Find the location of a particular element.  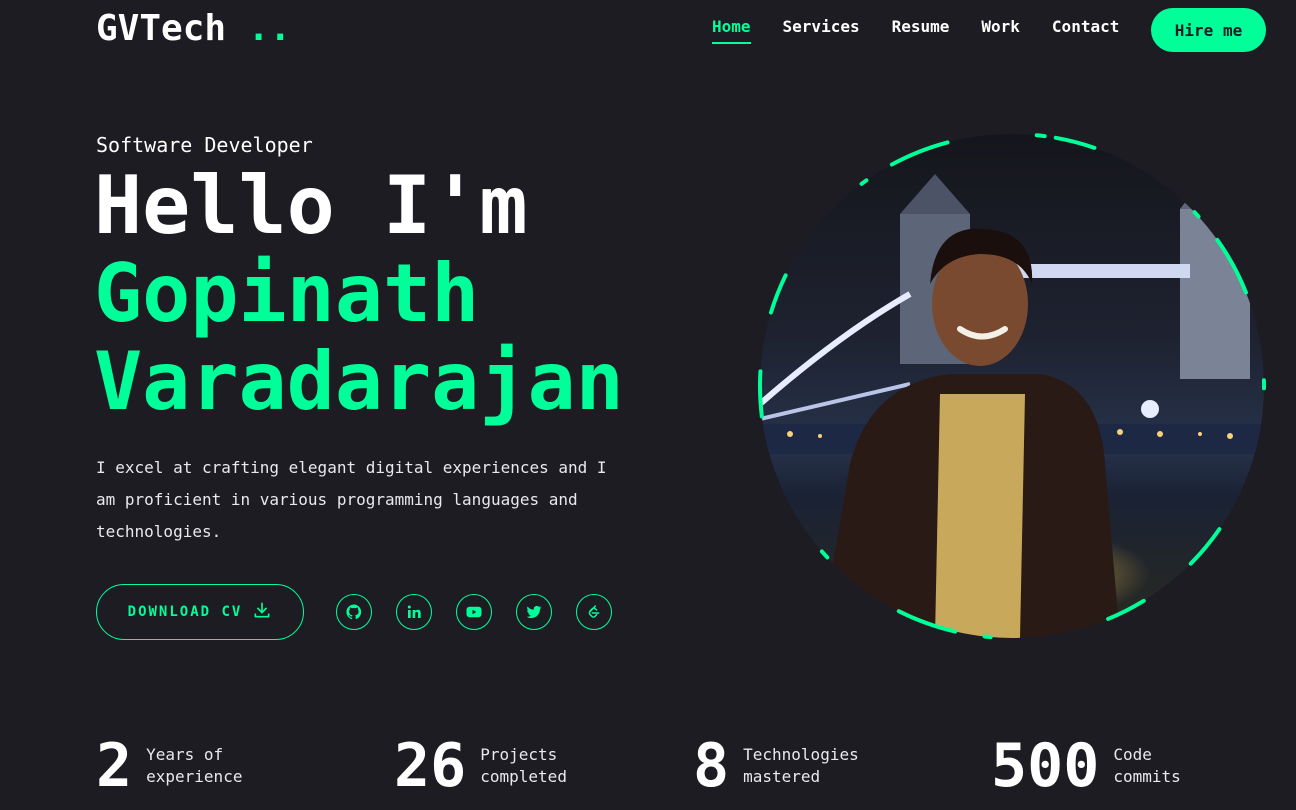

download-cv-label: DOWNLOAD CV is located at coordinates (185, 612).